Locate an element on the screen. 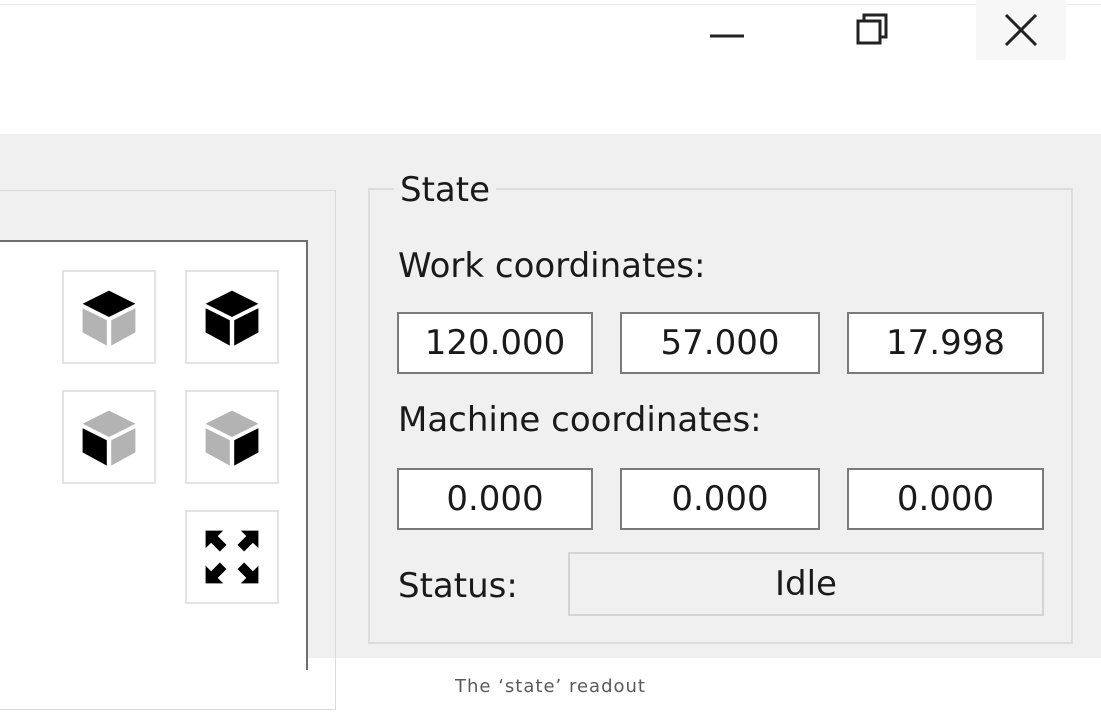 The width and height of the screenshot is (1101, 715). cube-right-icon is located at coordinates (232, 438).